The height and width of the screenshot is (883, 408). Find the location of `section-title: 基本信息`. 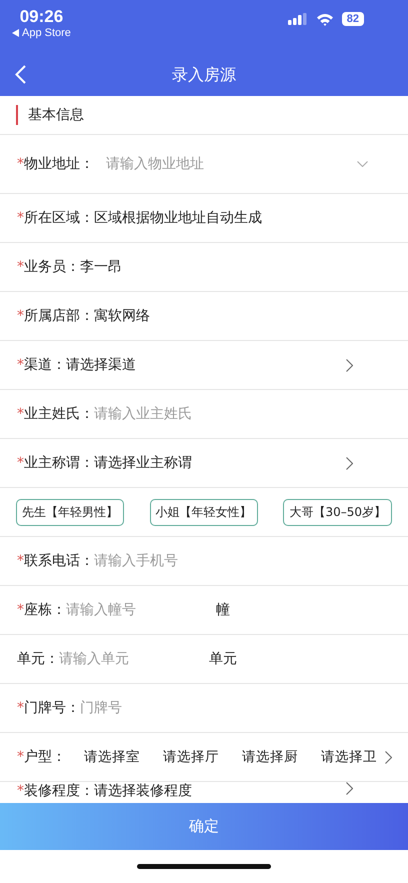

section-title: 基本信息 is located at coordinates (56, 115).